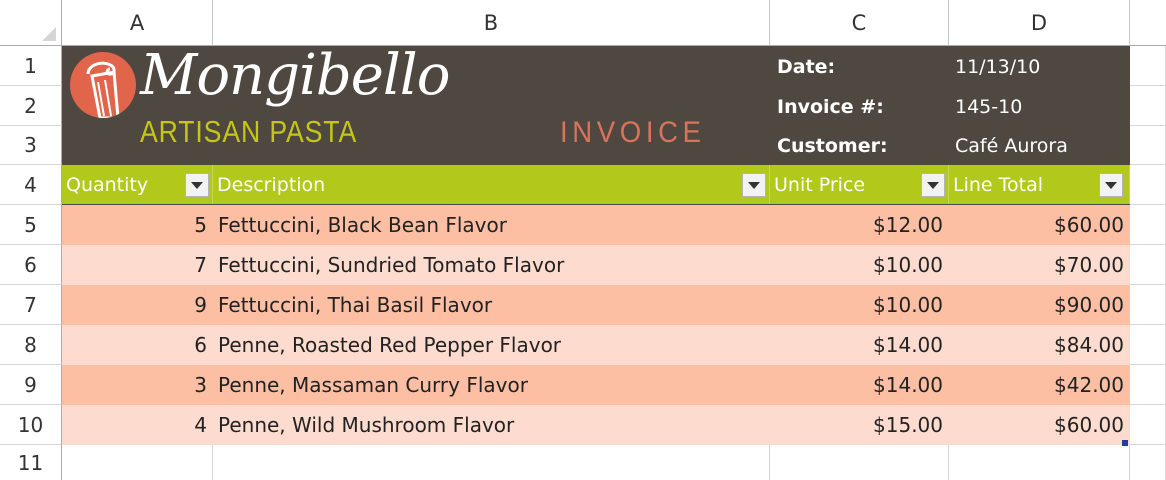 The width and height of the screenshot is (1166, 480). Describe the element at coordinates (31, 106) in the screenshot. I see `row-header-2: 2` at that location.